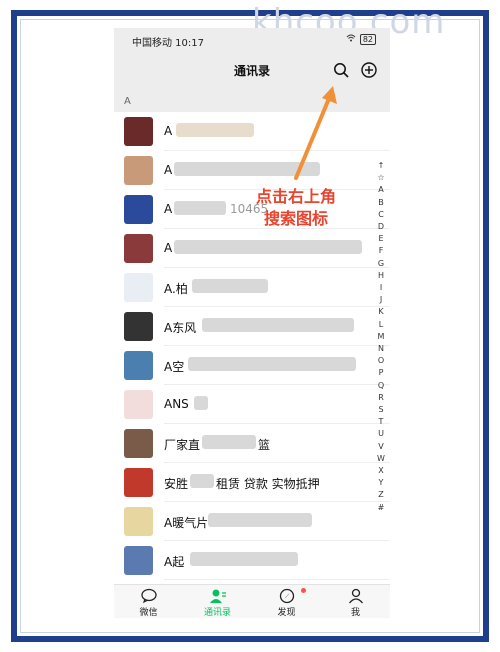  I want to click on annotation-line-2: 搜索图标, so click(295, 218).